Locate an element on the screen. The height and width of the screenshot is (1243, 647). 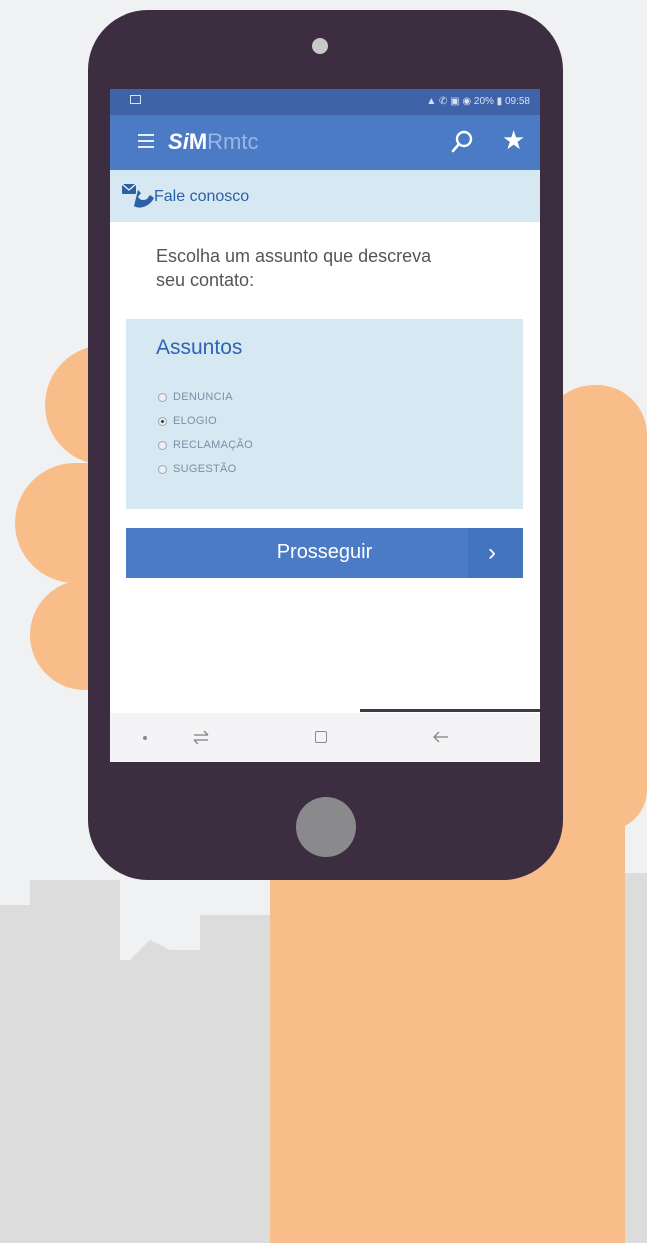
contact-icon is located at coordinates (137, 195).